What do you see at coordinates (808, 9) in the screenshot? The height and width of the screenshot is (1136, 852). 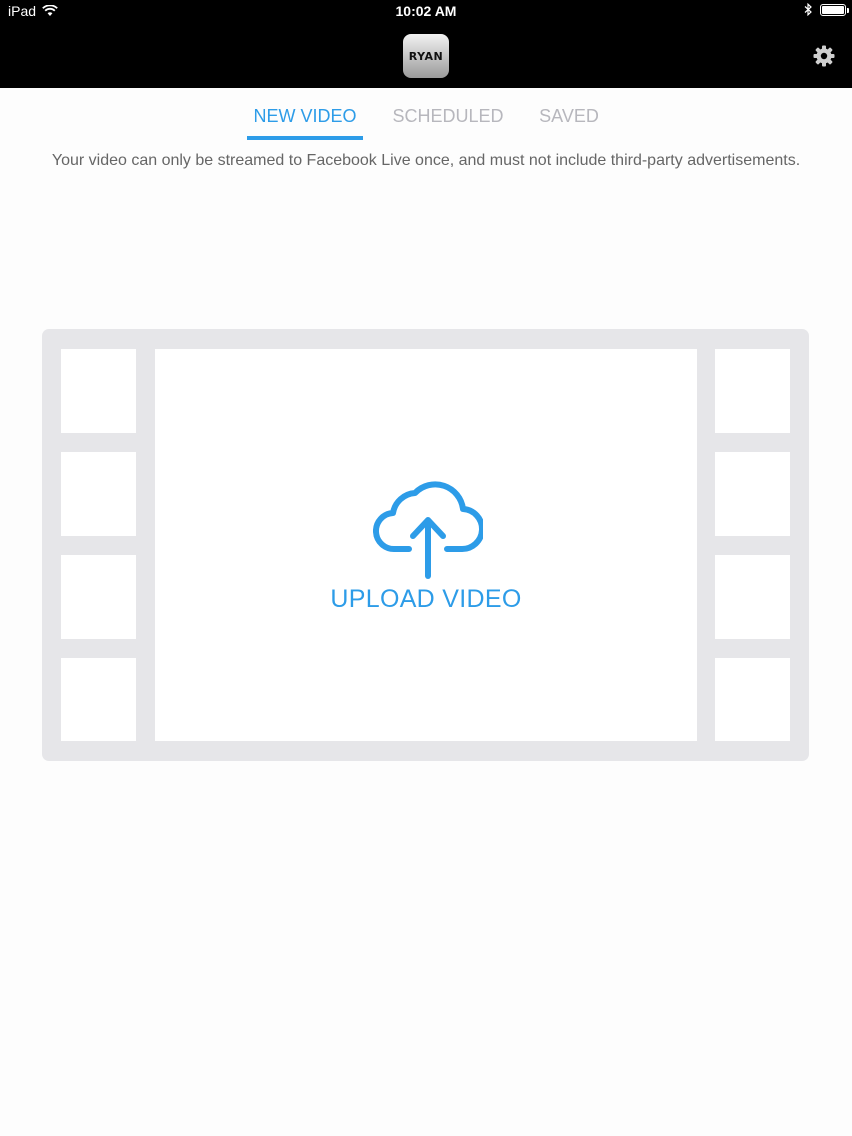 I see `bluetooth-icon` at bounding box center [808, 9].